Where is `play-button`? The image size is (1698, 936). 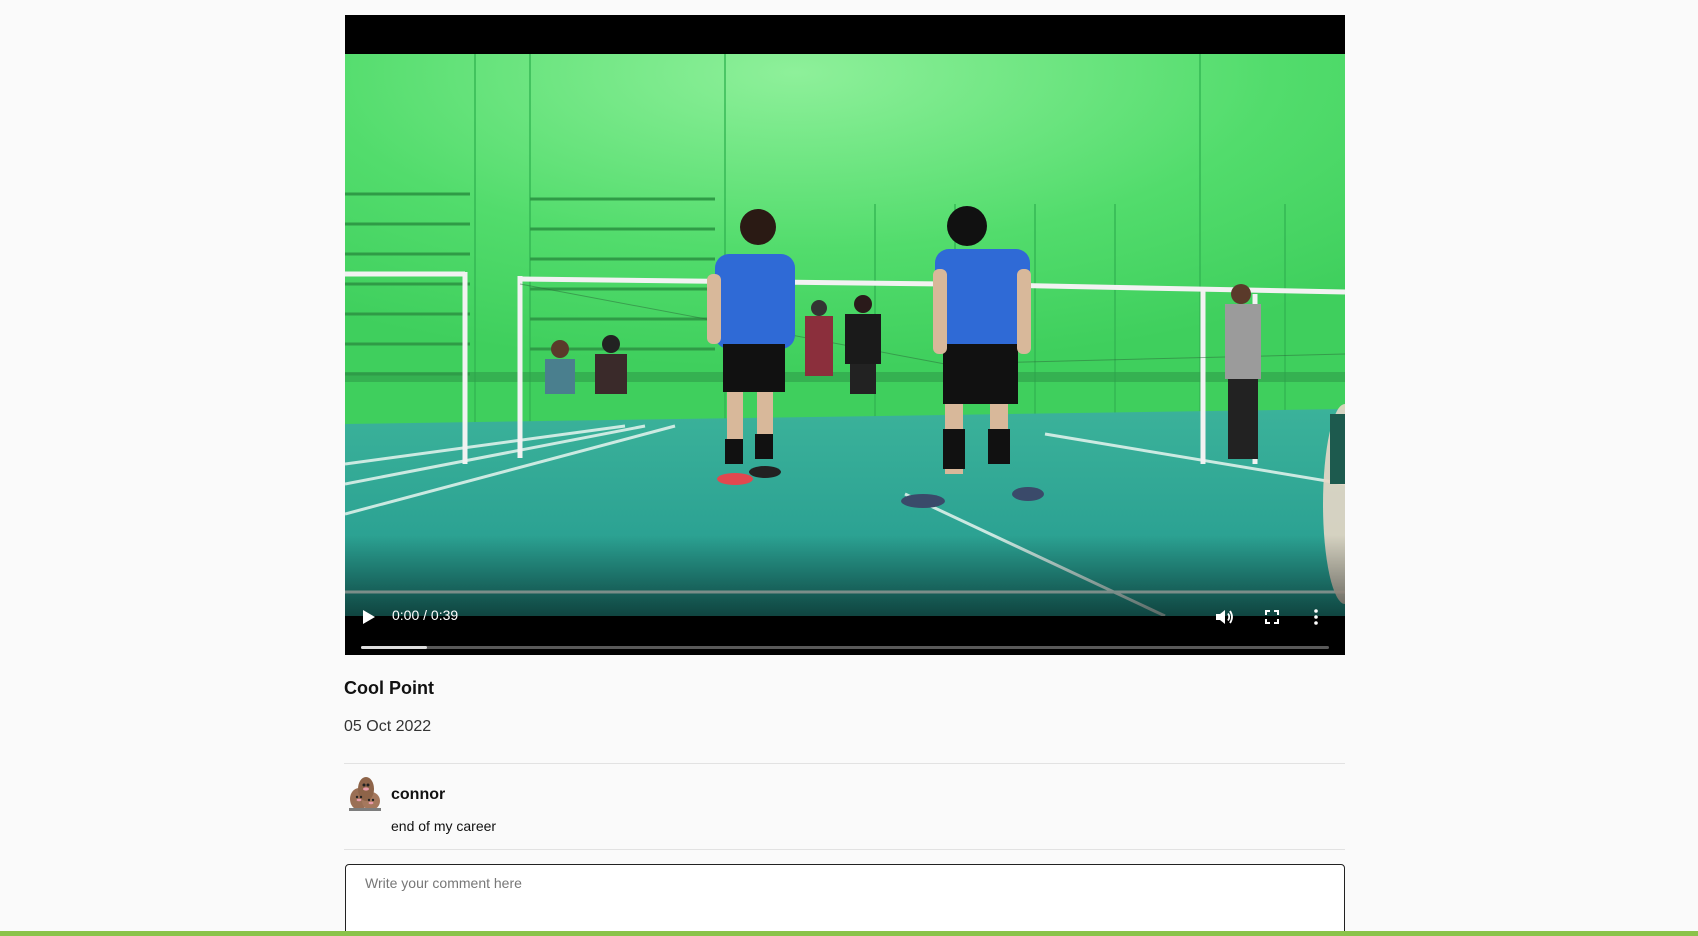 play-button is located at coordinates (369, 617).